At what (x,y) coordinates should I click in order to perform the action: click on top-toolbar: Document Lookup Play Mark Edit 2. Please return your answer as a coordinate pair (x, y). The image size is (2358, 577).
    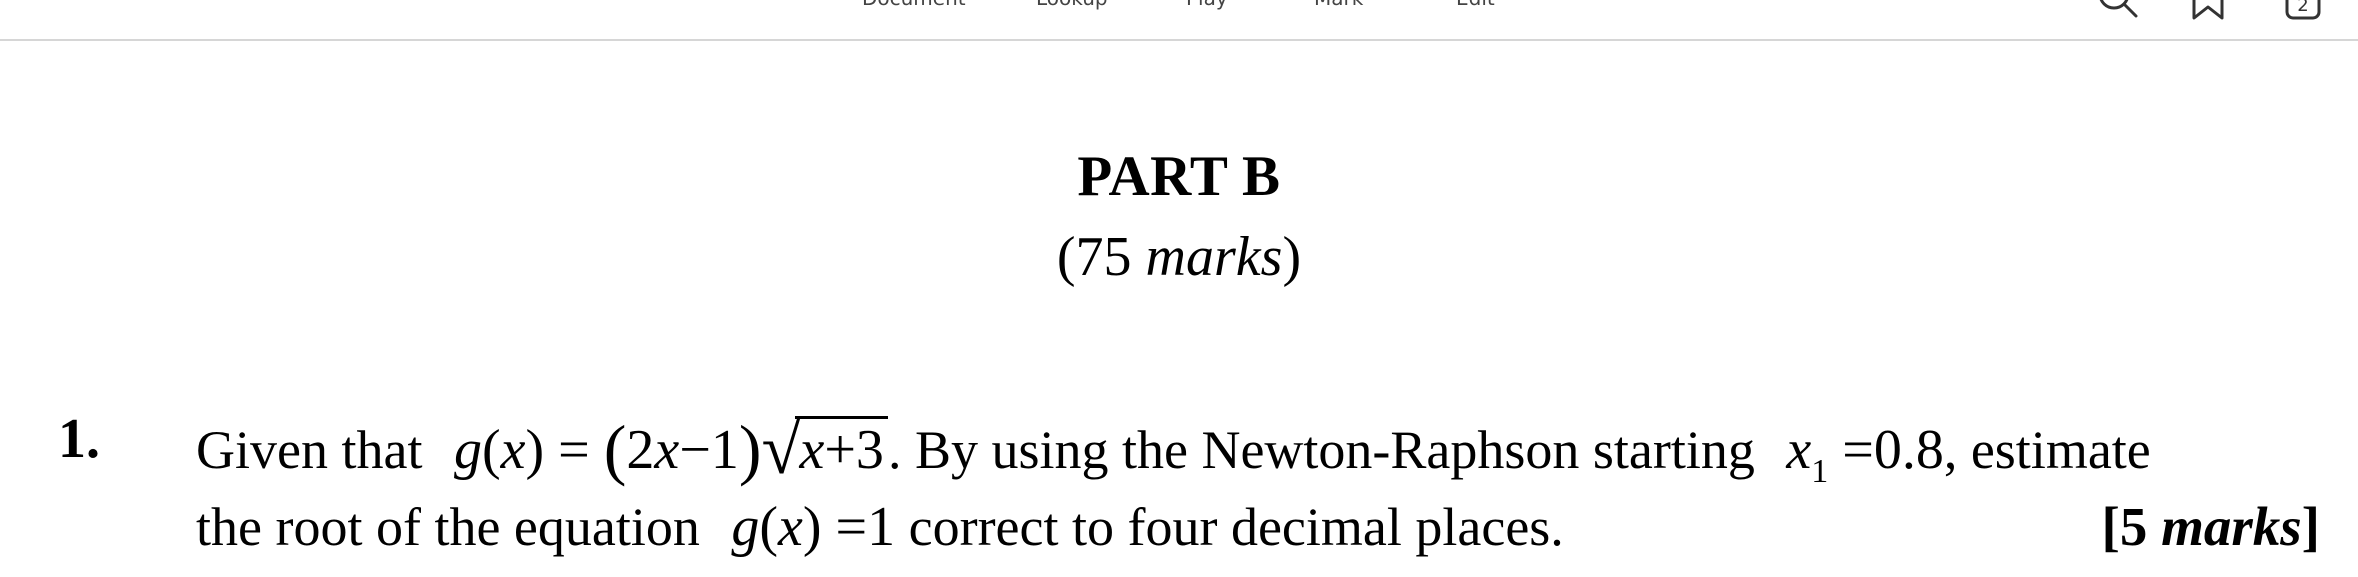
    Looking at the image, I should click on (1179, 20).